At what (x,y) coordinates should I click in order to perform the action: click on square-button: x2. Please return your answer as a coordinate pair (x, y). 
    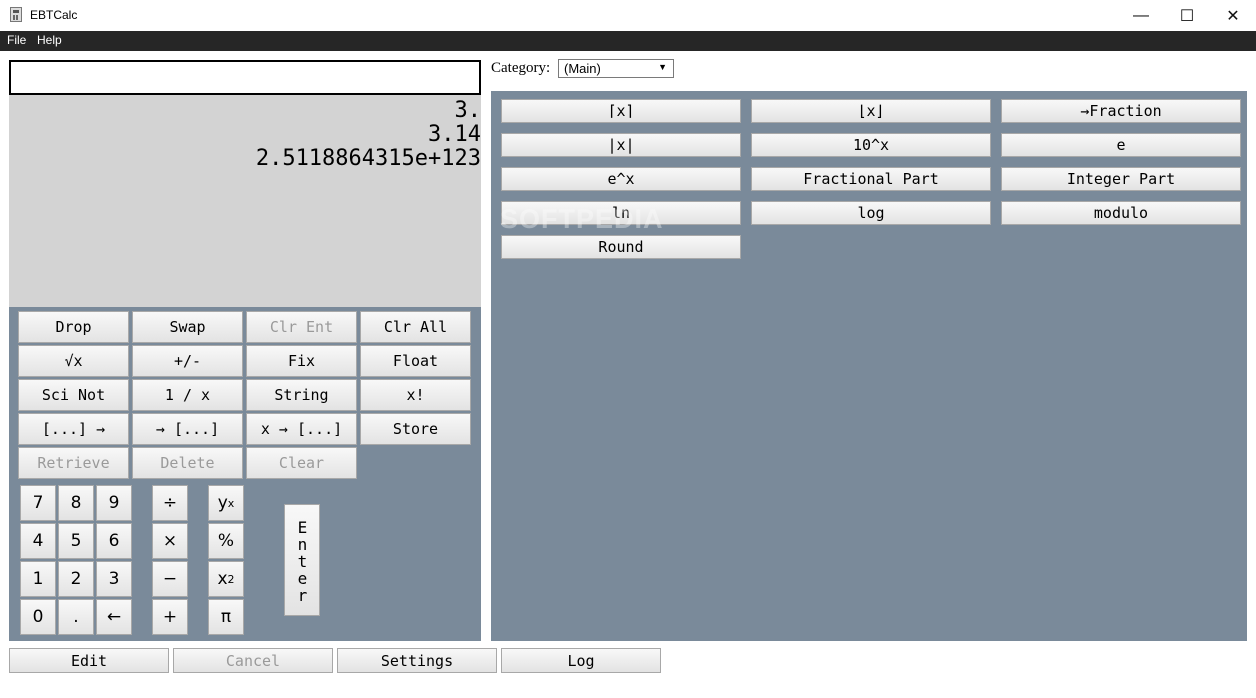
    Looking at the image, I should click on (226, 579).